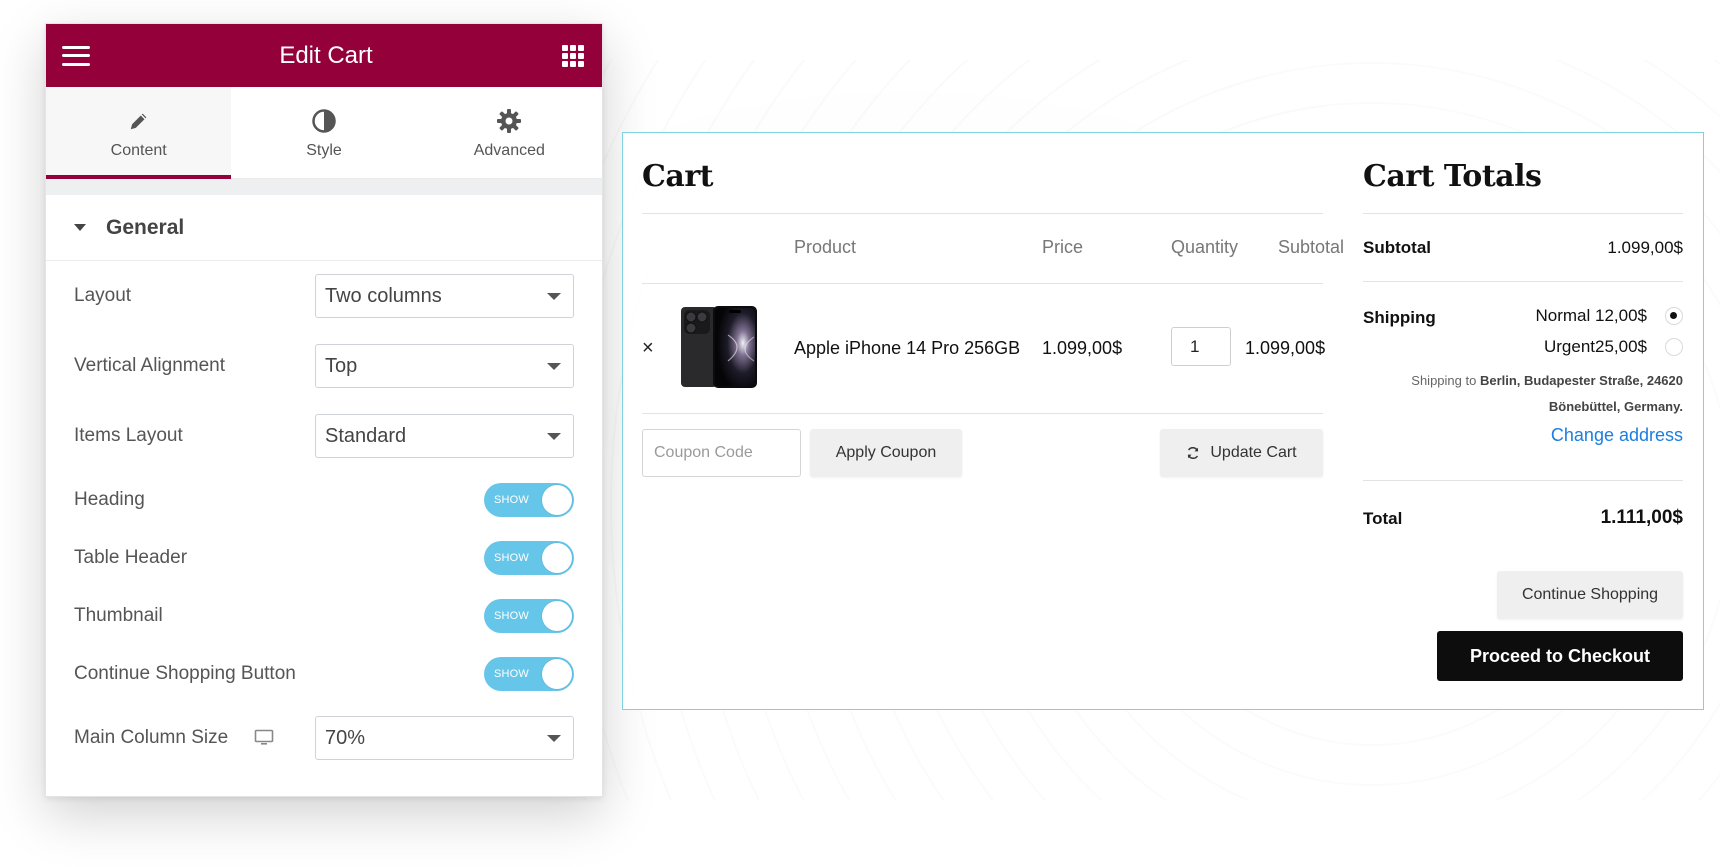 The height and width of the screenshot is (867, 1720). What do you see at coordinates (1591, 315) in the screenshot?
I see `shipping-option-label: Normal 12,00$` at bounding box center [1591, 315].